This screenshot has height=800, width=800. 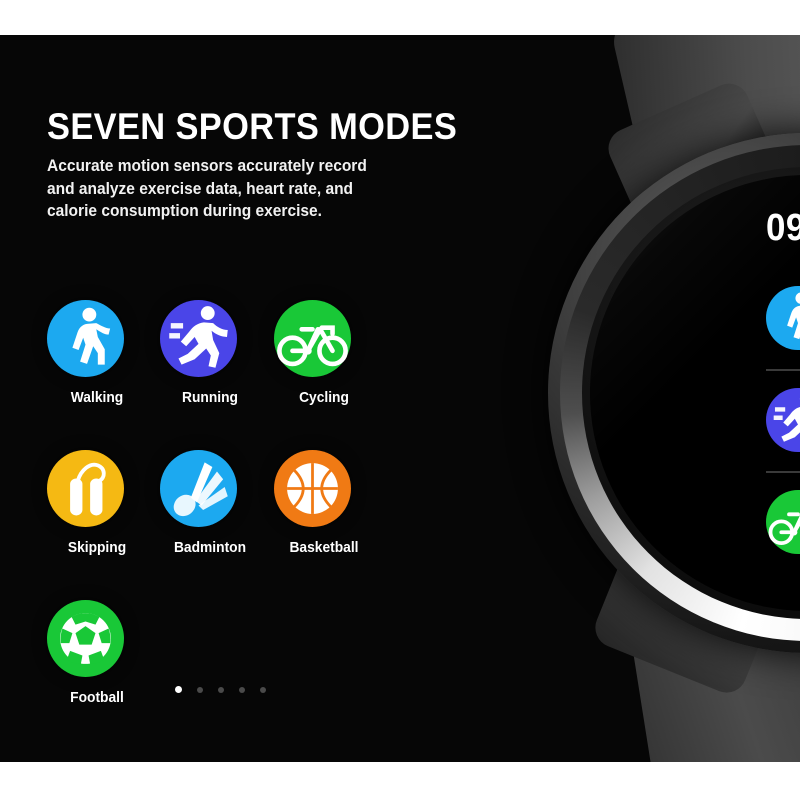 What do you see at coordinates (324, 547) in the screenshot?
I see `sports-mode-label: Basketball` at bounding box center [324, 547].